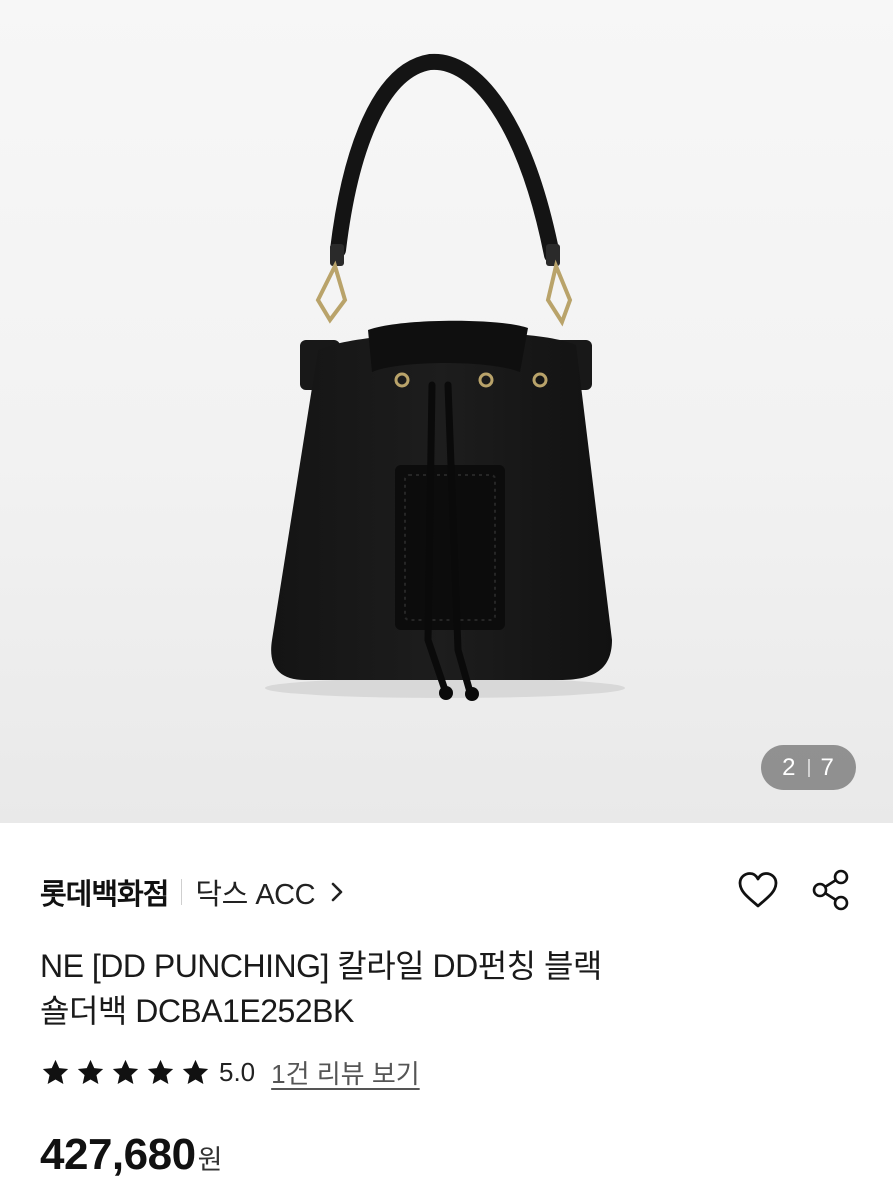 This screenshot has width=893, height=1200. I want to click on price-row: 427,680 원, so click(131, 1155).